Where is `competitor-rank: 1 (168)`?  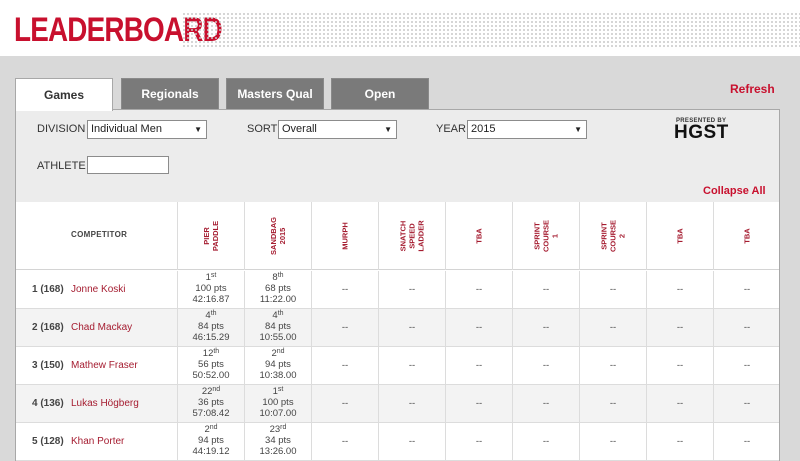 competitor-rank: 1 (168) is located at coordinates (48, 289).